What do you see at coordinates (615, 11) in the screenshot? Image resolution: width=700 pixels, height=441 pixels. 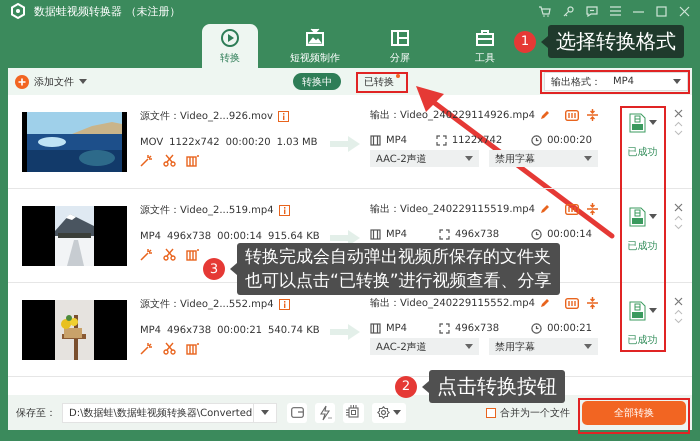 I see `menu-icon` at bounding box center [615, 11].